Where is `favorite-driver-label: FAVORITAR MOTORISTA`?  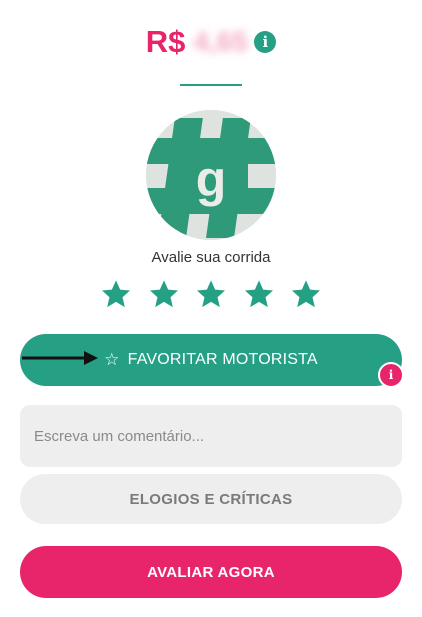
favorite-driver-label: FAVORITAR MOTORISTA is located at coordinates (222, 359).